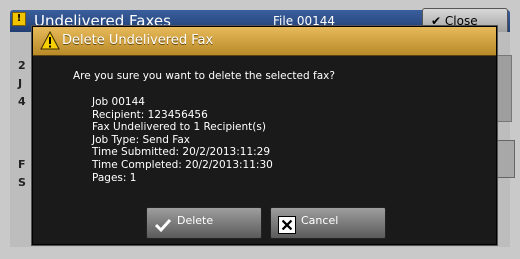 The width and height of the screenshot is (520, 259). What do you see at coordinates (22, 101) in the screenshot?
I see `background-fragment: 4` at bounding box center [22, 101].